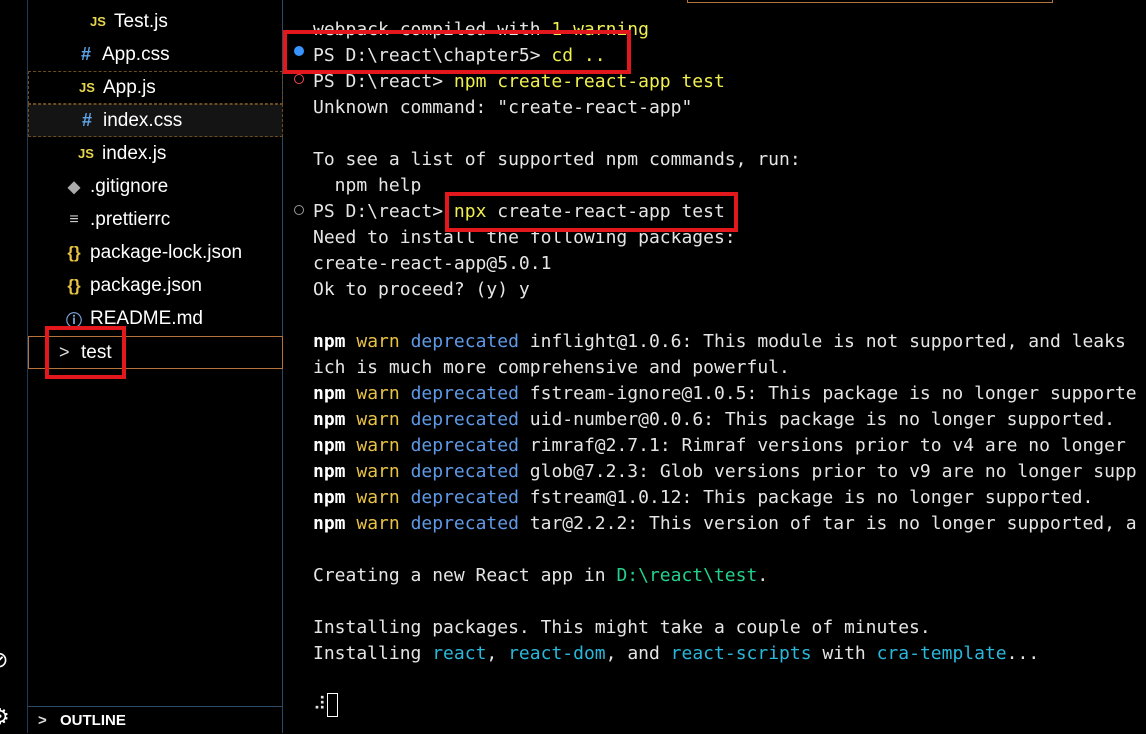 Image resolution: width=1146 pixels, height=734 pixels. I want to click on file-item-app-js: JS App.js, so click(155, 87).